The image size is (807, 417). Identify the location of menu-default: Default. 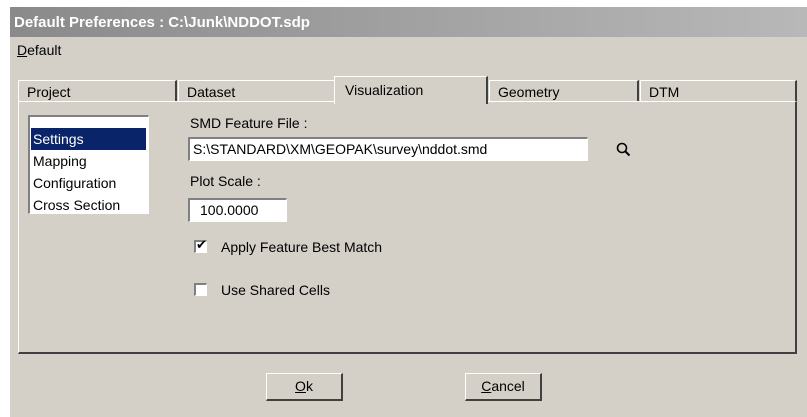
(39, 50).